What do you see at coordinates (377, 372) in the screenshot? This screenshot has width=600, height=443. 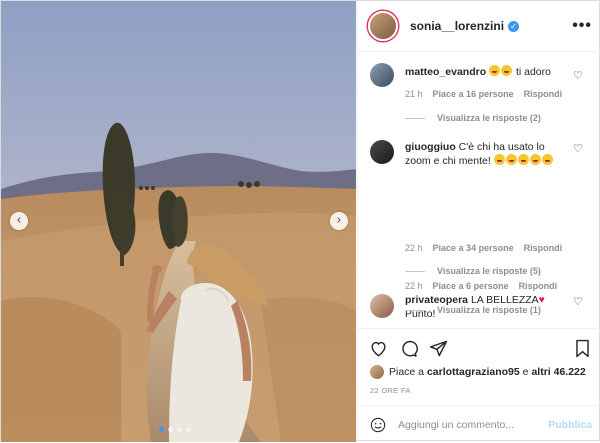 I see `liker-avatar` at bounding box center [377, 372].